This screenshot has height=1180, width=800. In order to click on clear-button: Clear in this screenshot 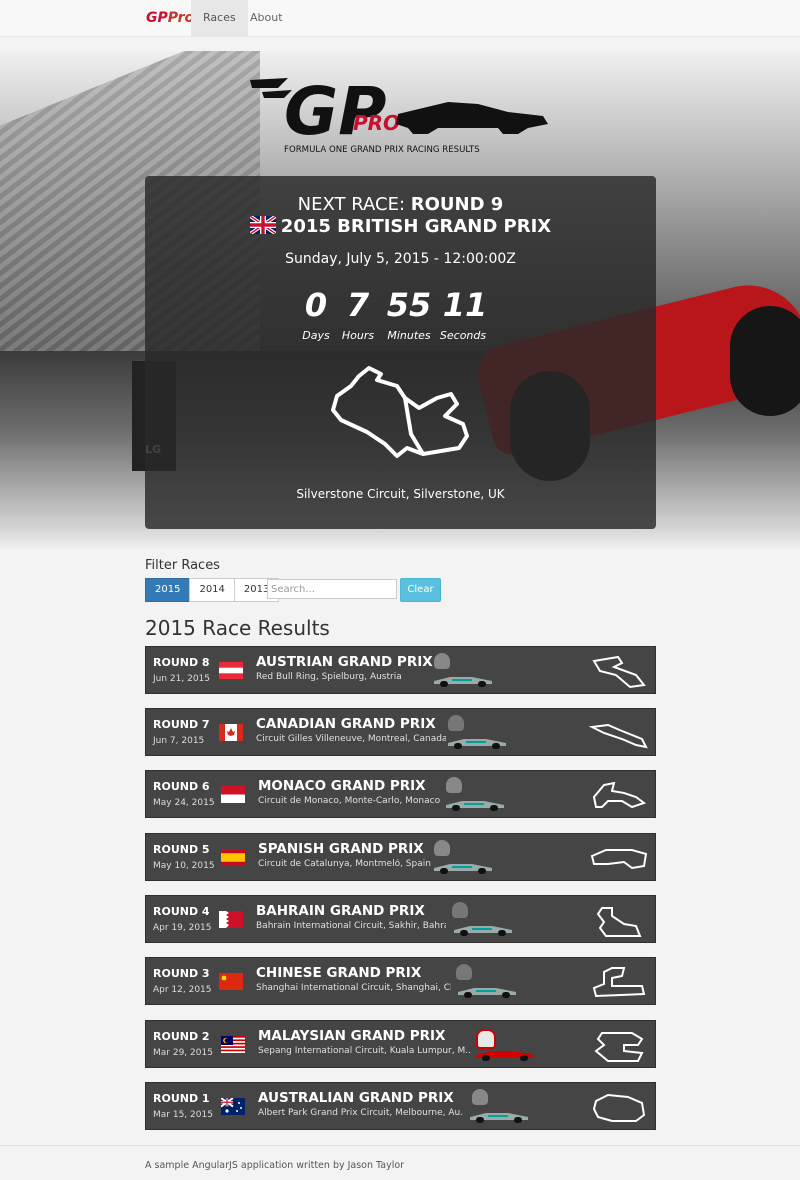, I will do `click(420, 590)`.